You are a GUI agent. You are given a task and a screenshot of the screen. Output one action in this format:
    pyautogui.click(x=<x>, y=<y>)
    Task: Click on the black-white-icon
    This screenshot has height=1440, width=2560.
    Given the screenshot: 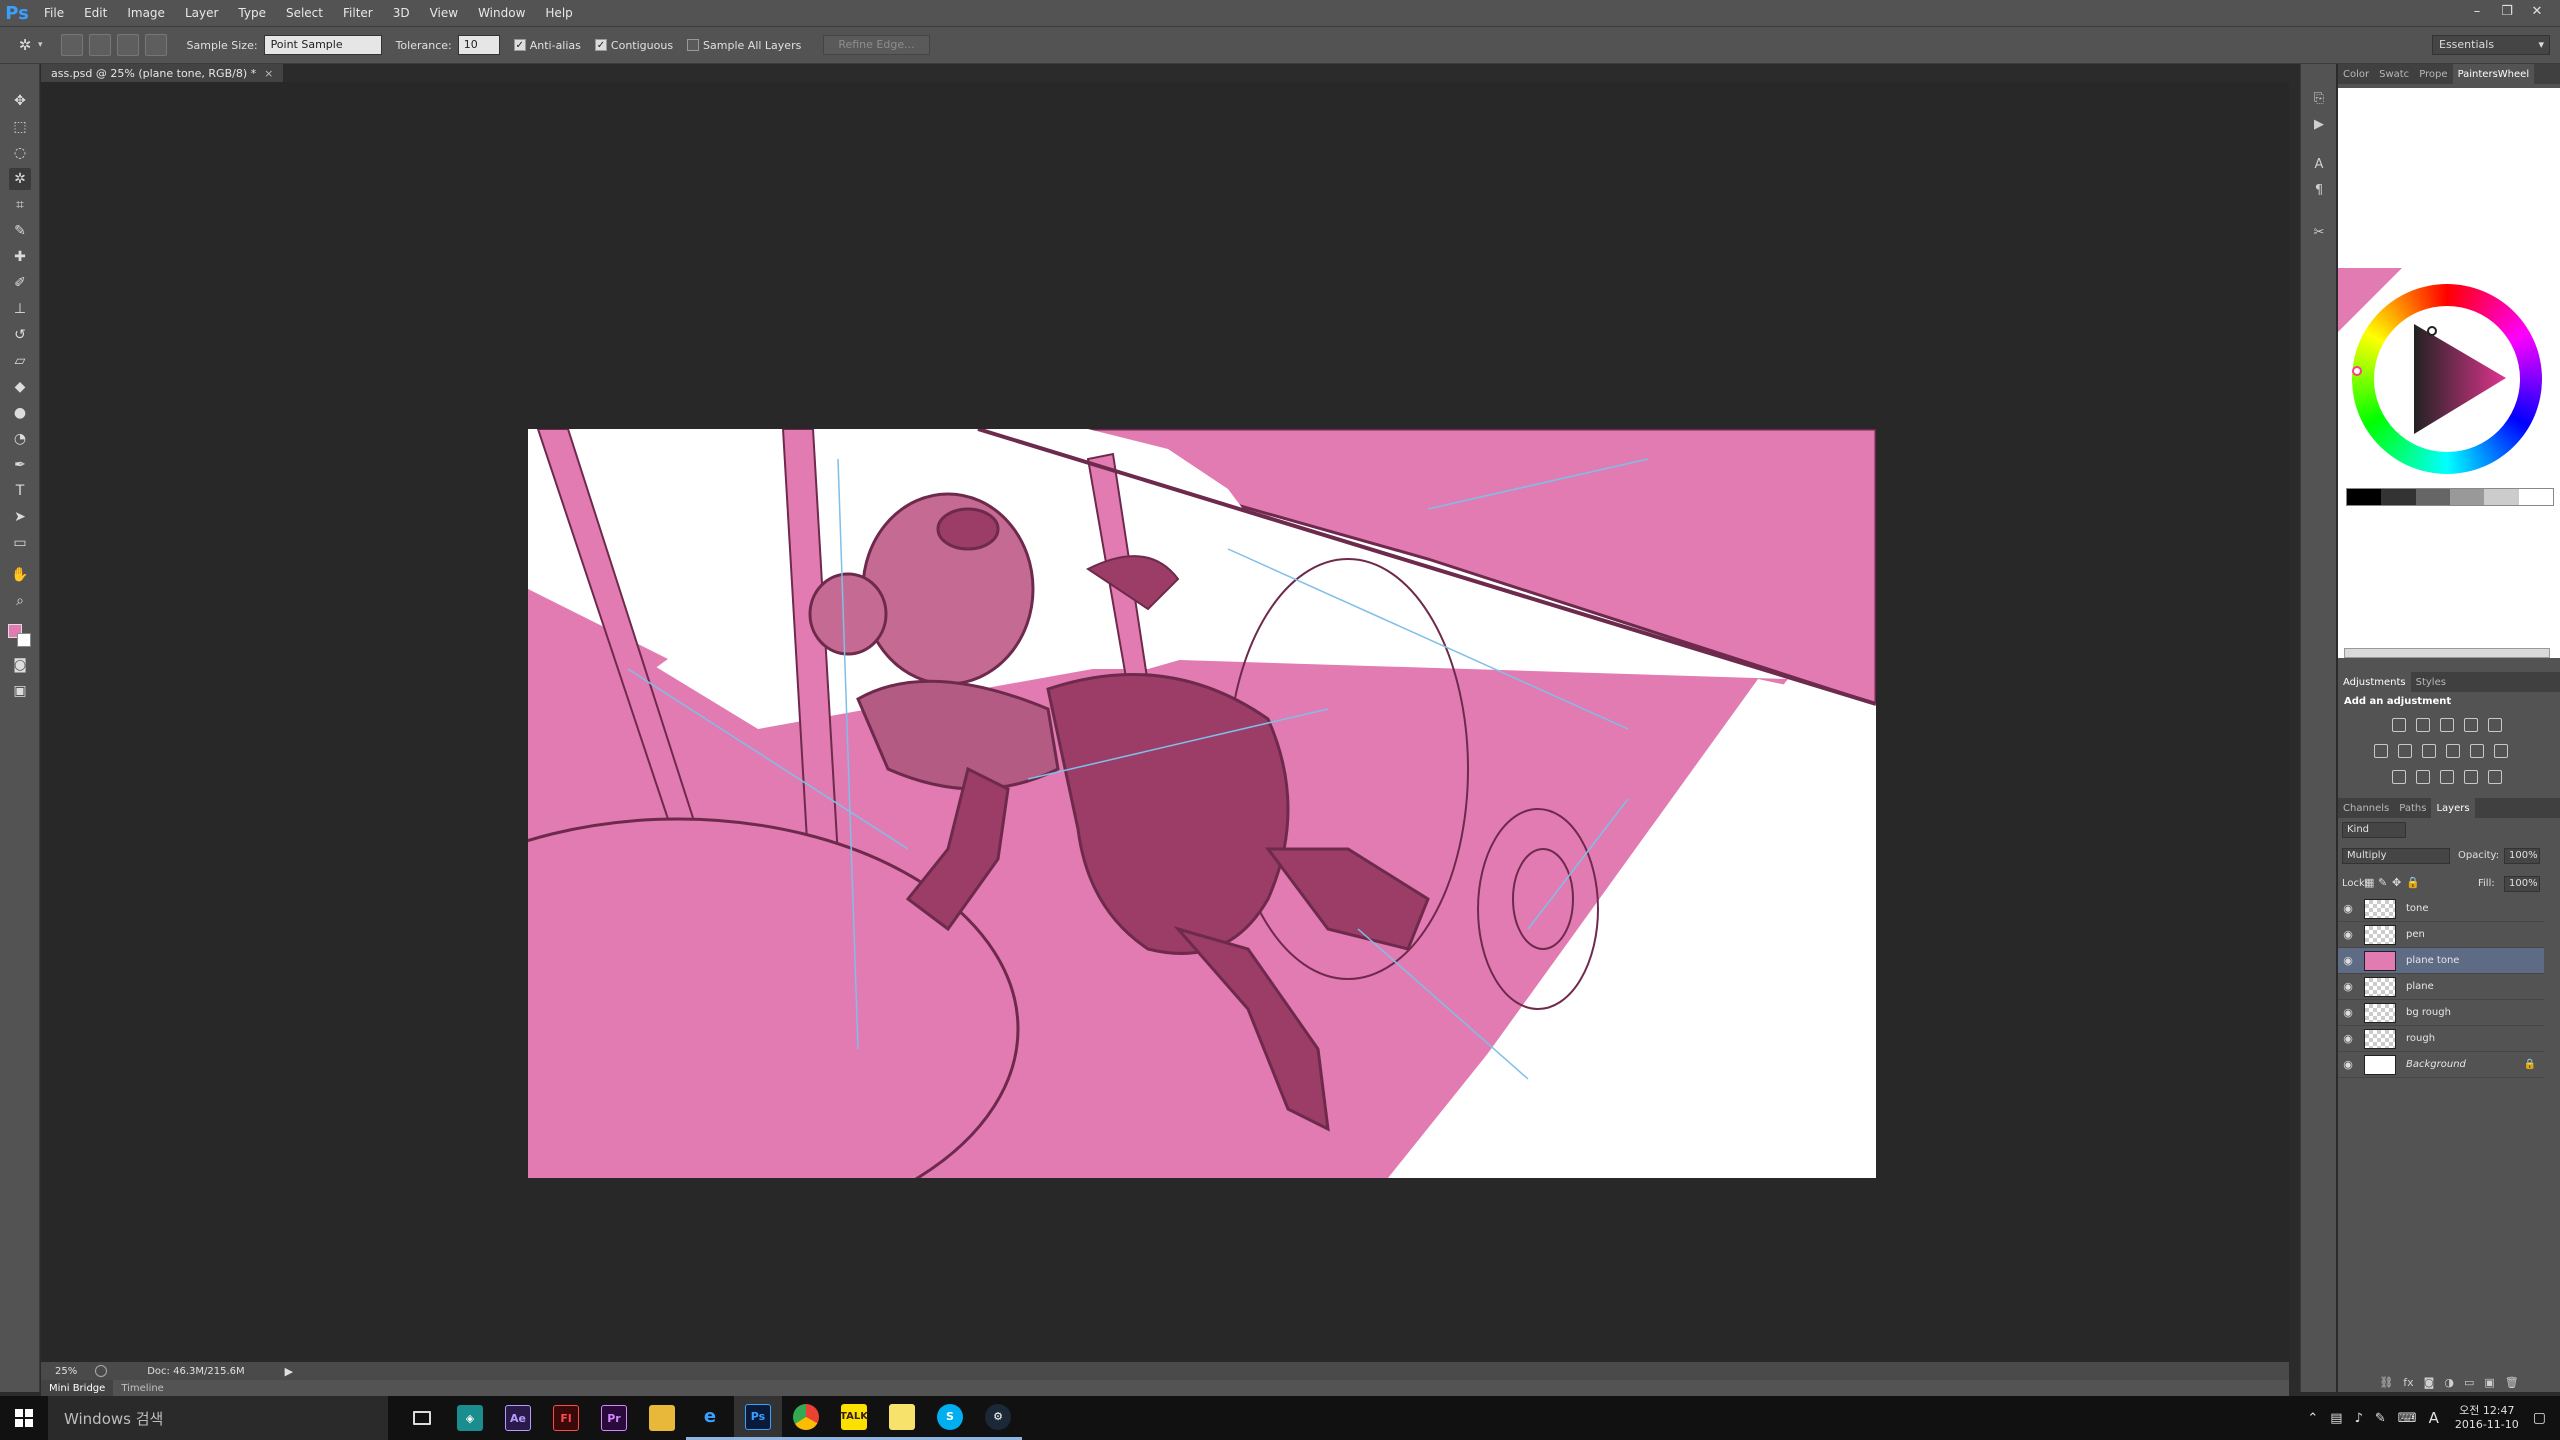 What is the action you would take?
    pyautogui.click(x=2429, y=751)
    